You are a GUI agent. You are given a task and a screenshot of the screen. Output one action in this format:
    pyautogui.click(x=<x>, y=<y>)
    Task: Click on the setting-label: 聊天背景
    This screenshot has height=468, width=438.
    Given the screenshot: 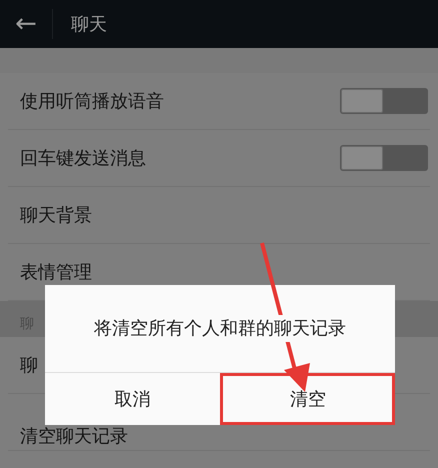 What is the action you would take?
    pyautogui.click(x=56, y=216)
    